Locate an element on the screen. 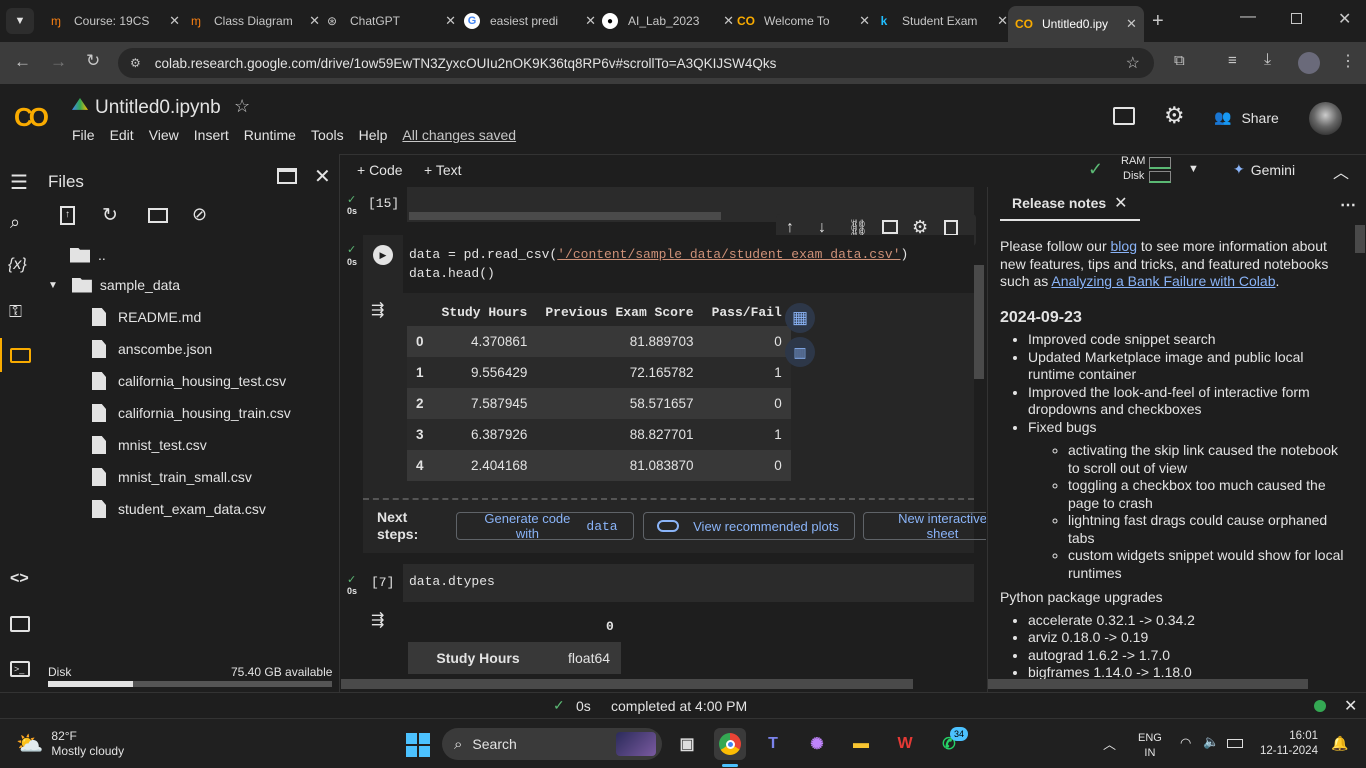  release-notes-scrollbar is located at coordinates (1360, 239).